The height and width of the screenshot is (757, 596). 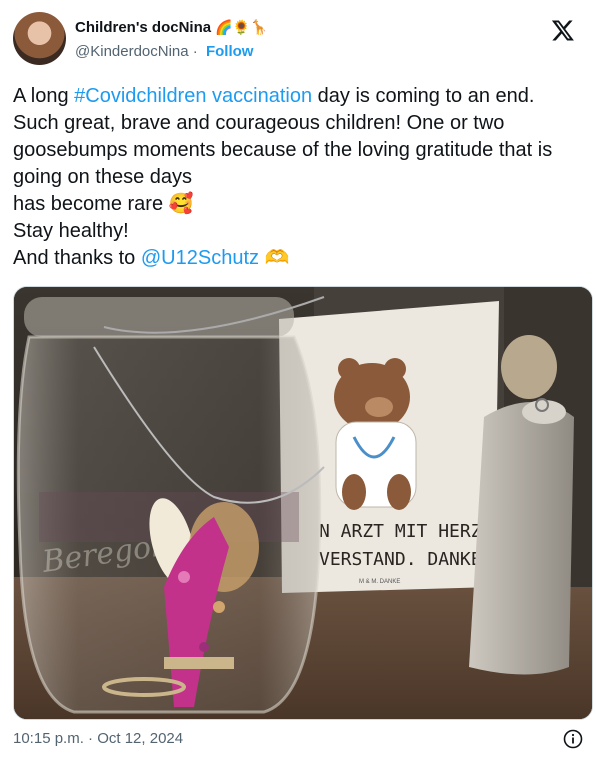 What do you see at coordinates (400, 531) in the screenshot?
I see `card-text-line1: N ARZT MIT HERZ` at bounding box center [400, 531].